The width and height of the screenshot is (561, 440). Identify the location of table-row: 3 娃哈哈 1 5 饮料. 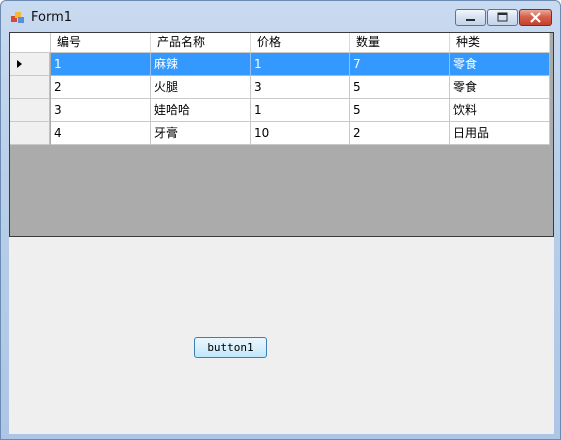
(280, 110).